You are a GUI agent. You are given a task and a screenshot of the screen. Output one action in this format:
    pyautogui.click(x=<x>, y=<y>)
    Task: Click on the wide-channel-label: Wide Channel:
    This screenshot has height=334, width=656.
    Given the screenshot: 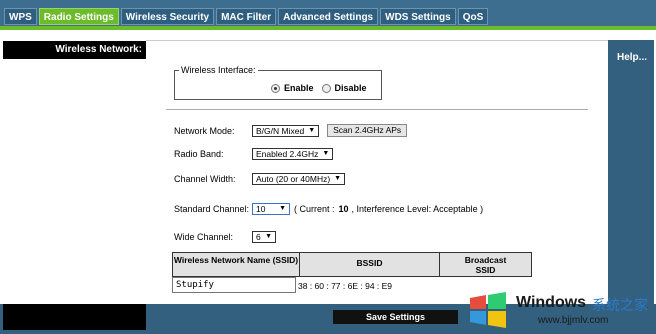 What is the action you would take?
    pyautogui.click(x=204, y=237)
    